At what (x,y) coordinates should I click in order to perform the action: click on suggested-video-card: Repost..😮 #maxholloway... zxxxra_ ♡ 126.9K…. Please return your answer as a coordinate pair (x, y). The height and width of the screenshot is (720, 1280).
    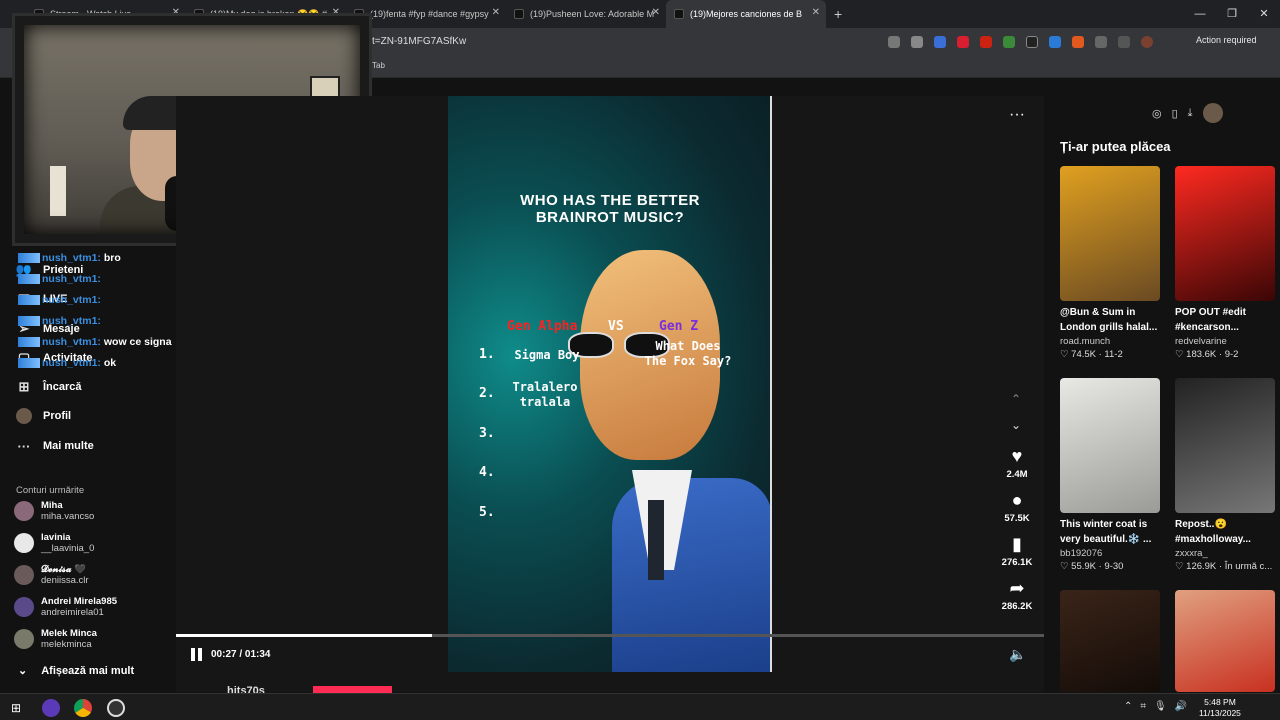
    Looking at the image, I should click on (1225, 475).